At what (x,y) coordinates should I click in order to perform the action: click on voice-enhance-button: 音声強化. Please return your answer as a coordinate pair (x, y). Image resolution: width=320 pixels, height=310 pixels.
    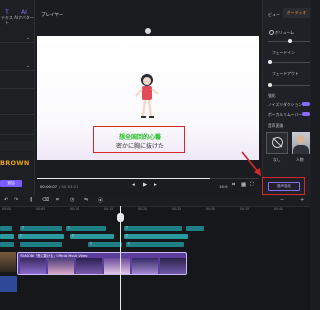
    Looking at the image, I should click on (284, 186).